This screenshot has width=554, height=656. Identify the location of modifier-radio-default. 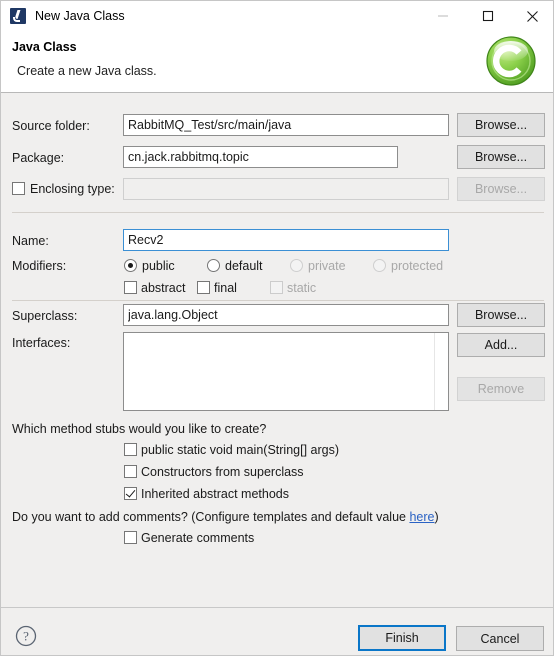
(213, 265).